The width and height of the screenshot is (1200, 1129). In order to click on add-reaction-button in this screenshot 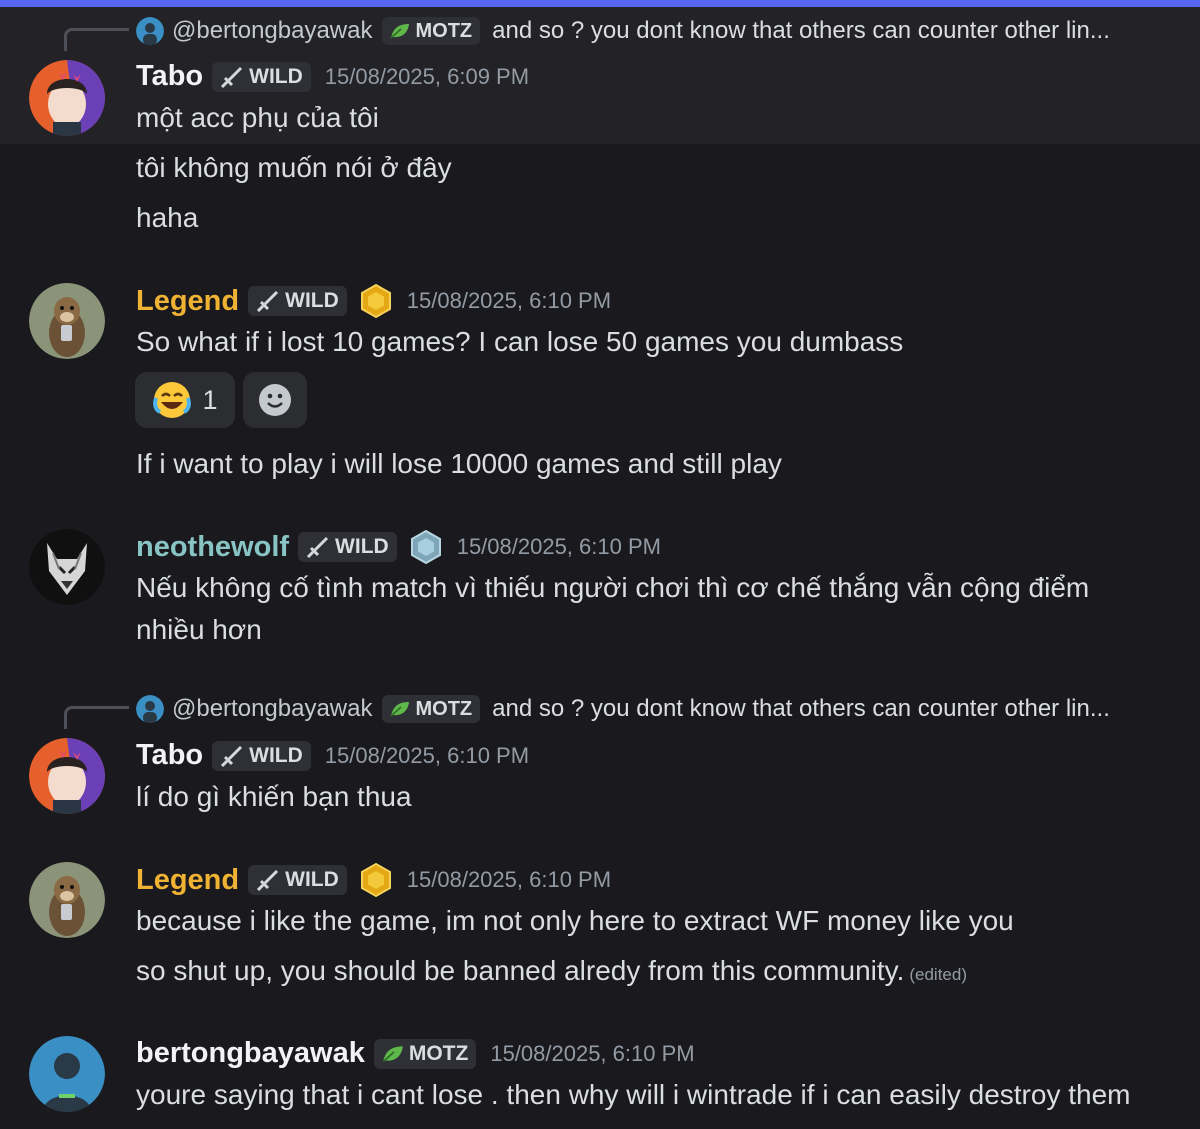, I will do `click(275, 400)`.